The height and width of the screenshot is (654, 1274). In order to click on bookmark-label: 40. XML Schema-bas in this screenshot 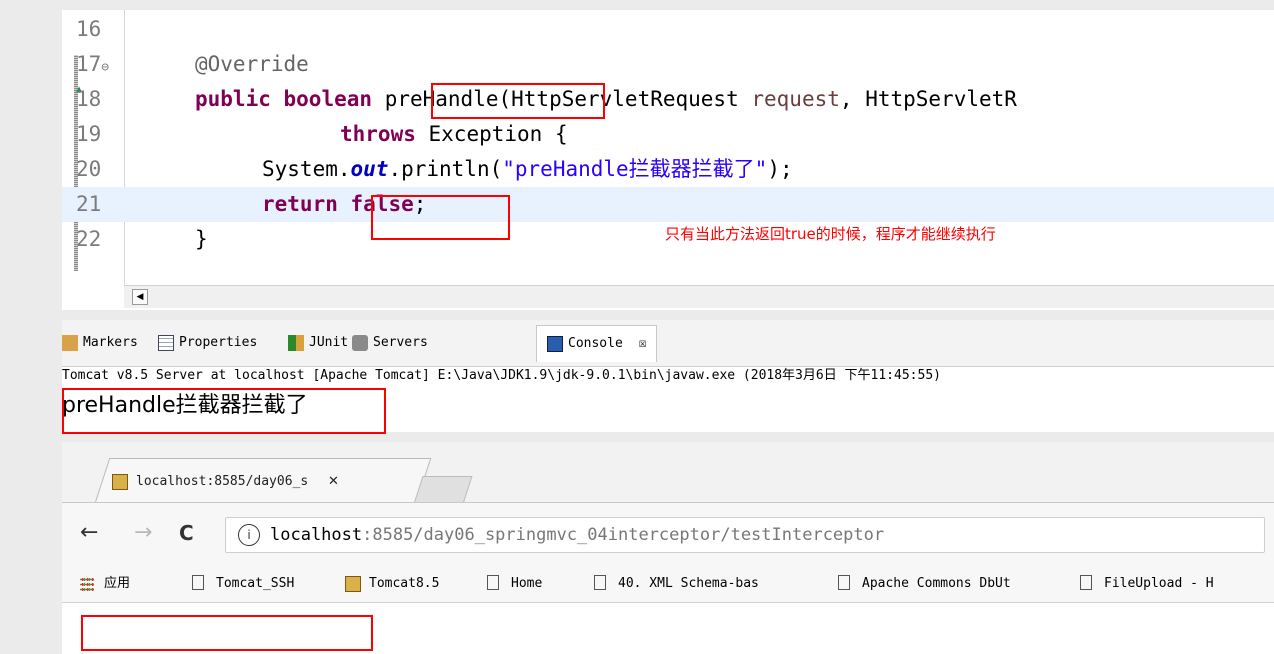, I will do `click(688, 583)`.